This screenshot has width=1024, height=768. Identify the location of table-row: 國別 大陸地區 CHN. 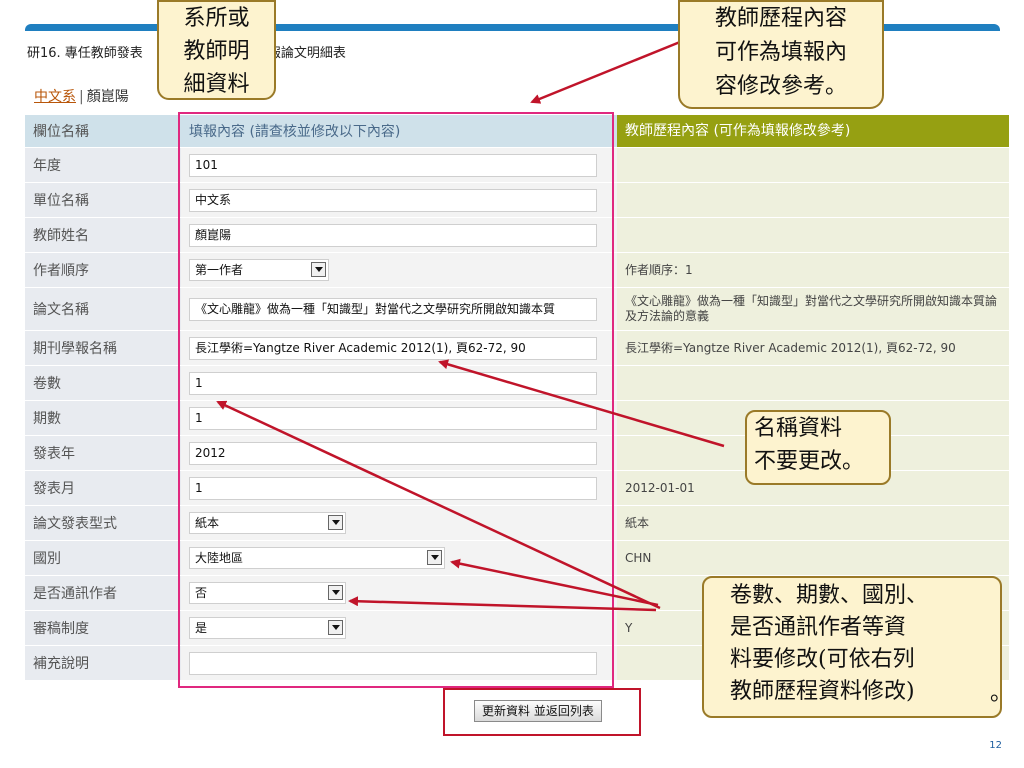
(517, 558).